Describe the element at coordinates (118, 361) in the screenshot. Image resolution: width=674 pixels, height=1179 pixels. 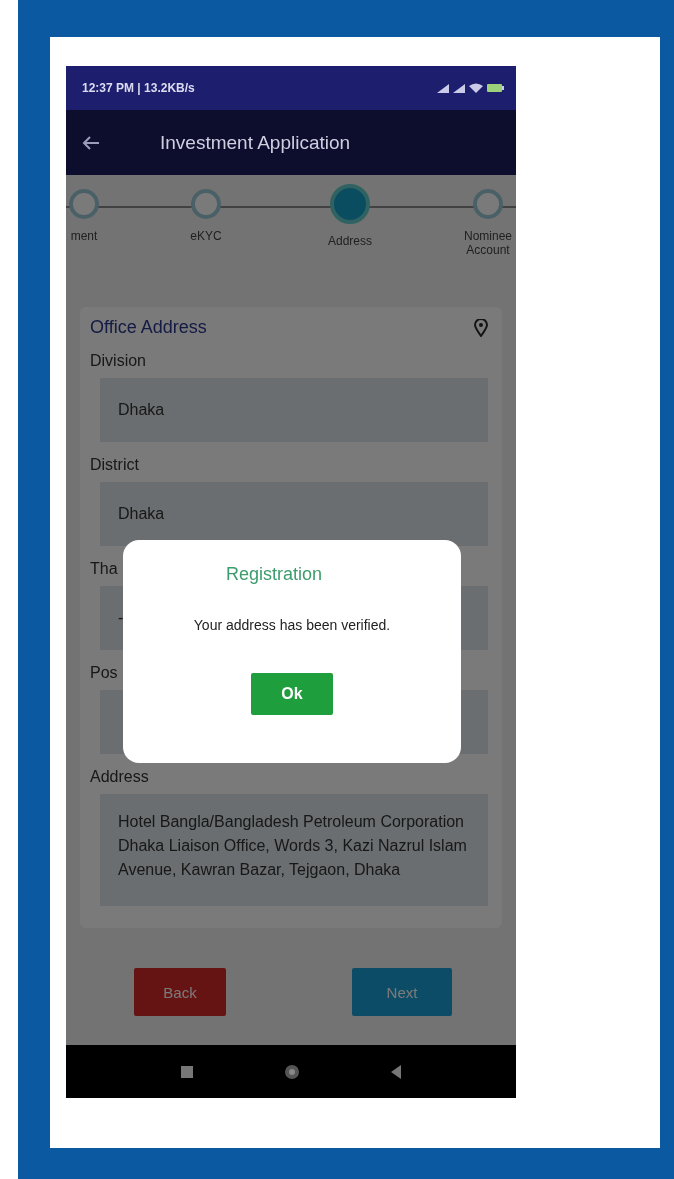
I see `field-label: Division` at that location.